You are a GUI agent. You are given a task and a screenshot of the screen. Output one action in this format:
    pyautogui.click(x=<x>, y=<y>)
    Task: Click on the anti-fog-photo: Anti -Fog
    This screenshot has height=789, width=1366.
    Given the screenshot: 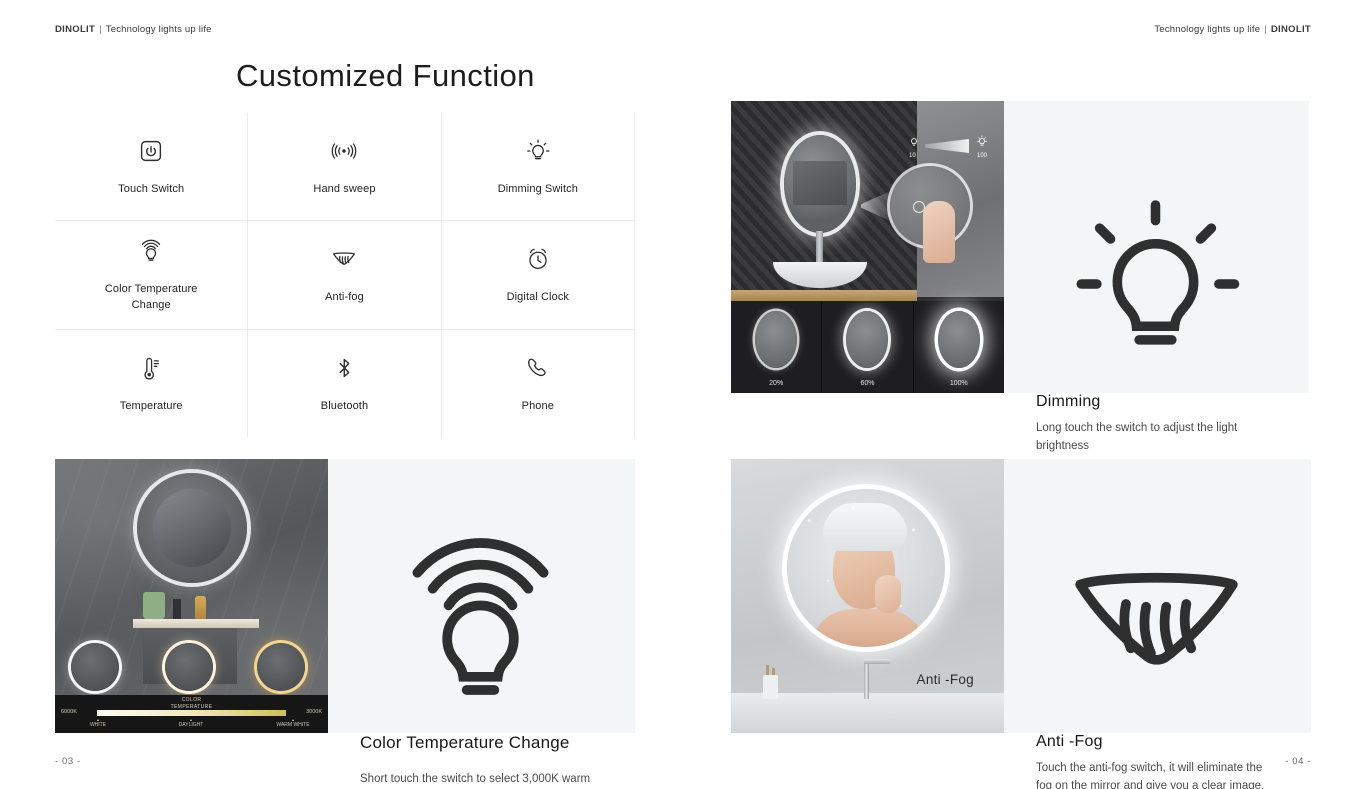 What is the action you would take?
    pyautogui.click(x=867, y=596)
    